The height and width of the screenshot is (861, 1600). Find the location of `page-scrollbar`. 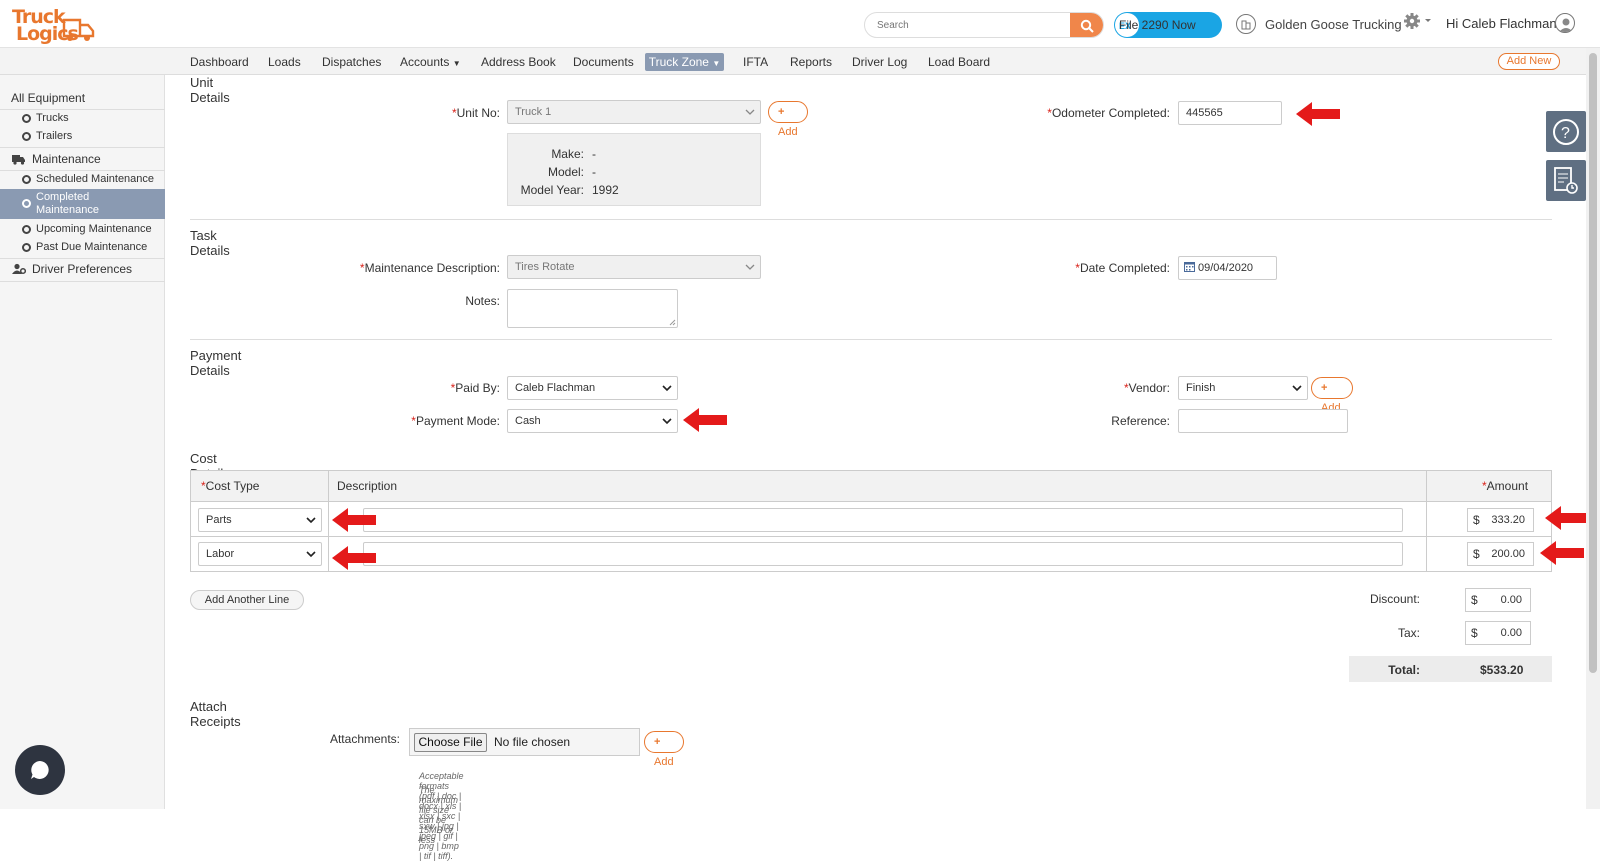

page-scrollbar is located at coordinates (1593, 428).